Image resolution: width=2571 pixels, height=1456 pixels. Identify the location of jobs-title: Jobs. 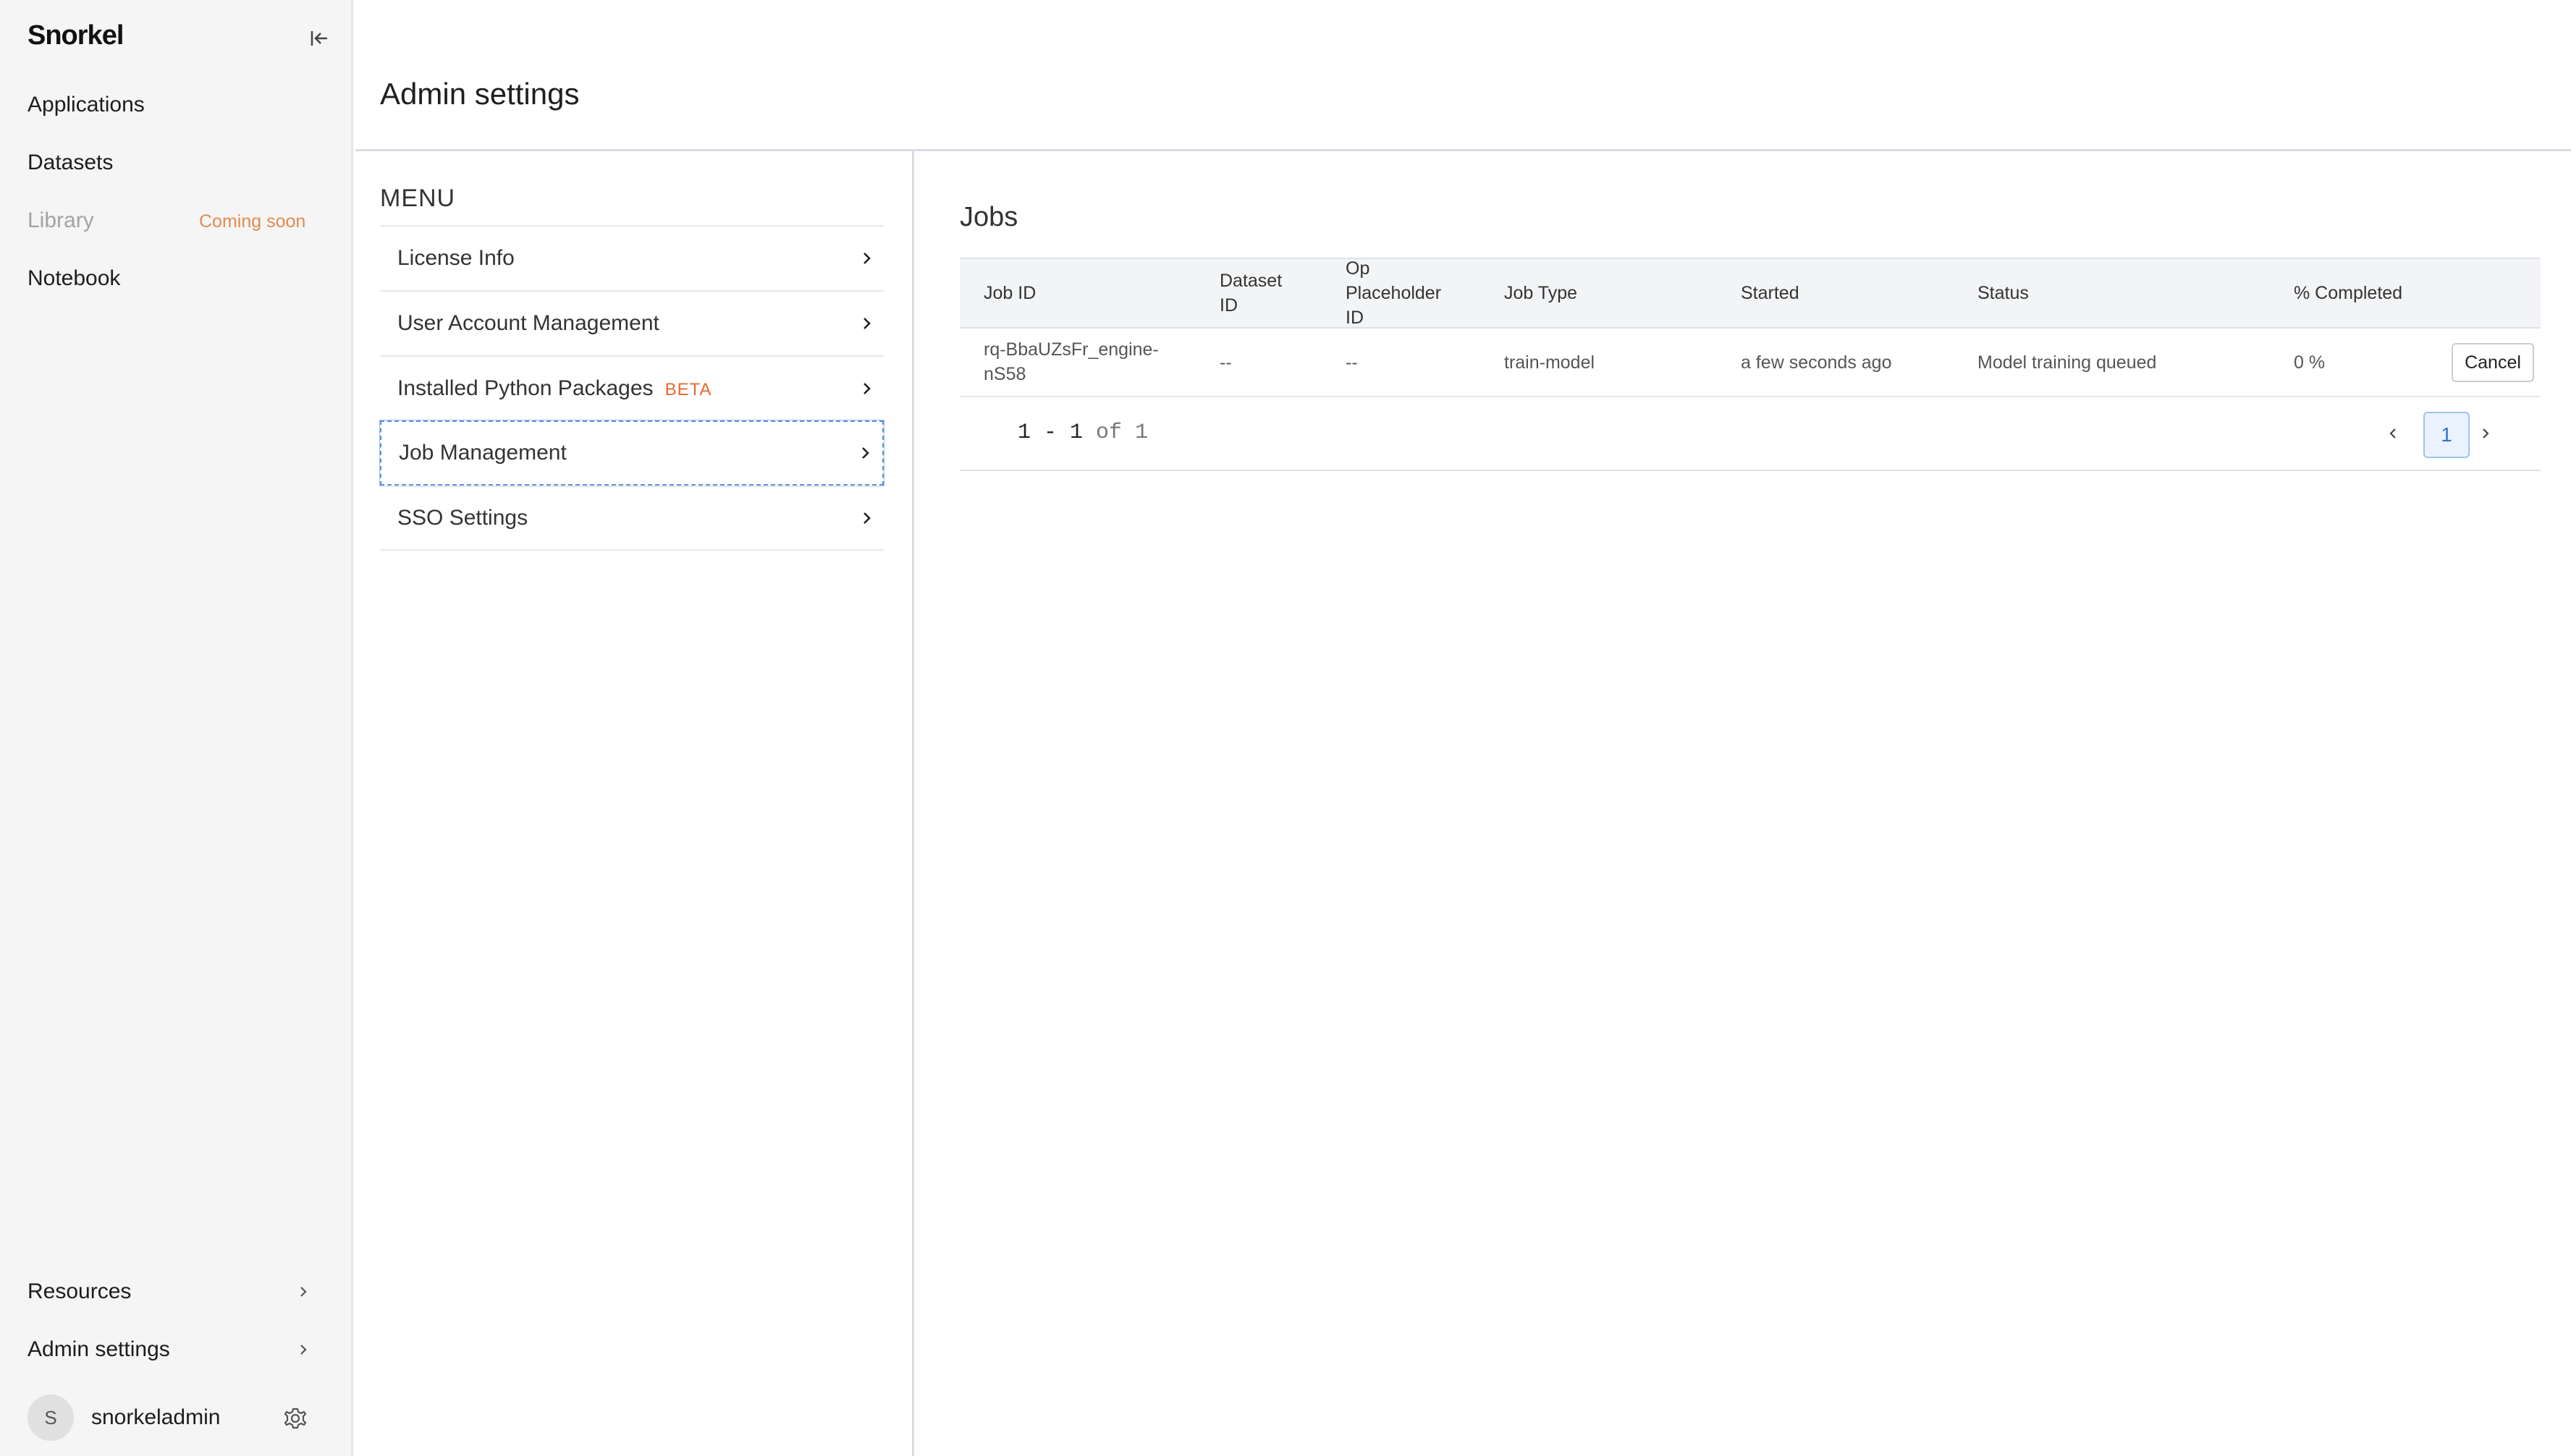
(989, 217).